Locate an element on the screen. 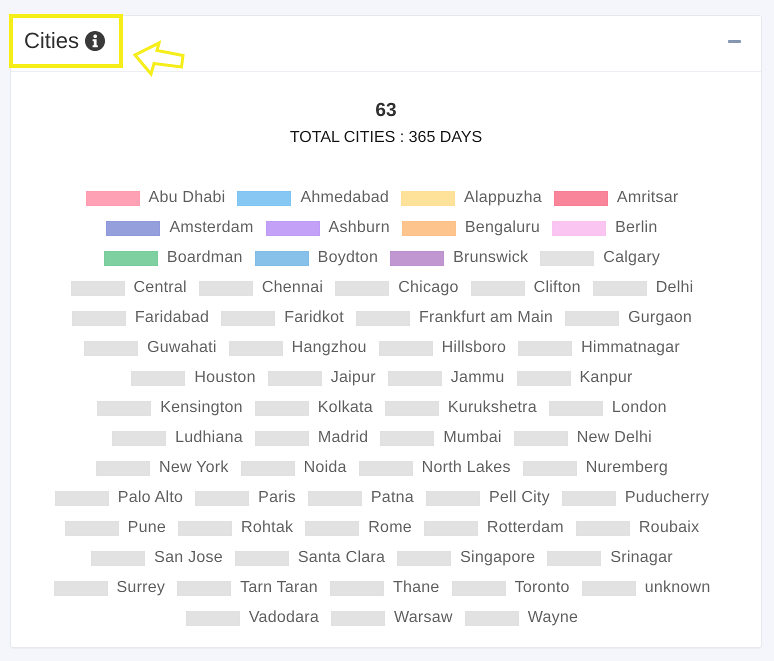 This screenshot has width=774, height=661. legend-label: Nuremberg is located at coordinates (627, 468).